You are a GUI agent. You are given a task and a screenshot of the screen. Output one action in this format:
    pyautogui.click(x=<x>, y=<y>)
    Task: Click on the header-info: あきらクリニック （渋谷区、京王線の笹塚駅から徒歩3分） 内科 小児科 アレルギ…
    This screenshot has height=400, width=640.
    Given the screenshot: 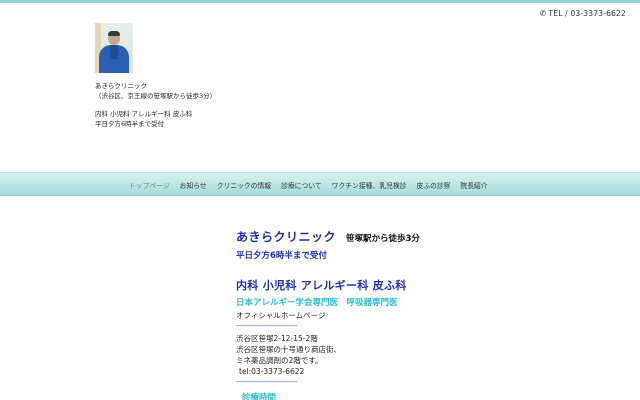 What is the action you would take?
    pyautogui.click(x=155, y=105)
    